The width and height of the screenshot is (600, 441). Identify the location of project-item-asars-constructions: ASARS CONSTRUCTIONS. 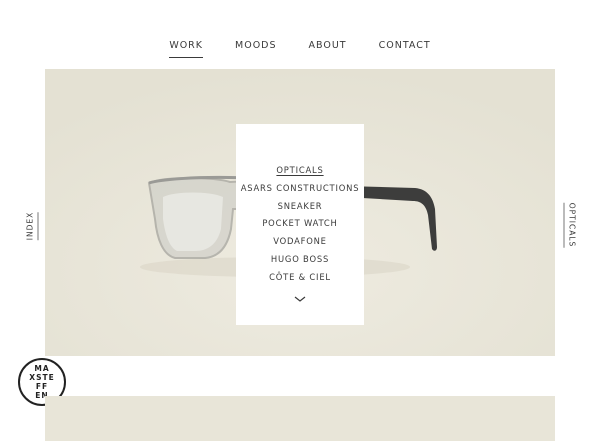
(300, 189).